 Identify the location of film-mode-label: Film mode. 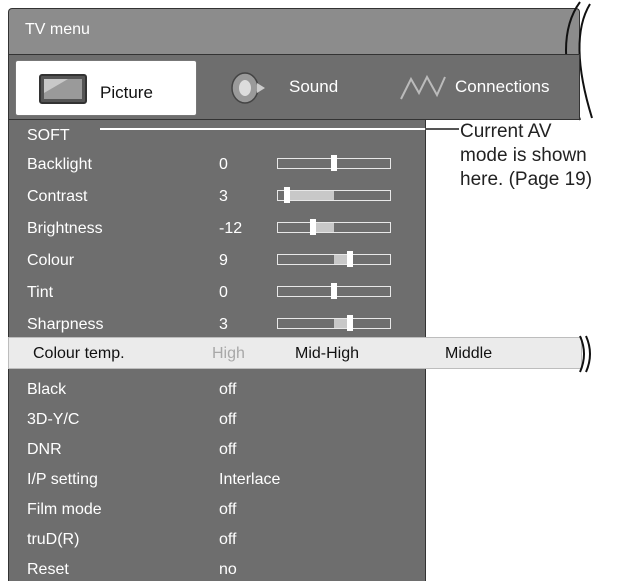
(64, 509).